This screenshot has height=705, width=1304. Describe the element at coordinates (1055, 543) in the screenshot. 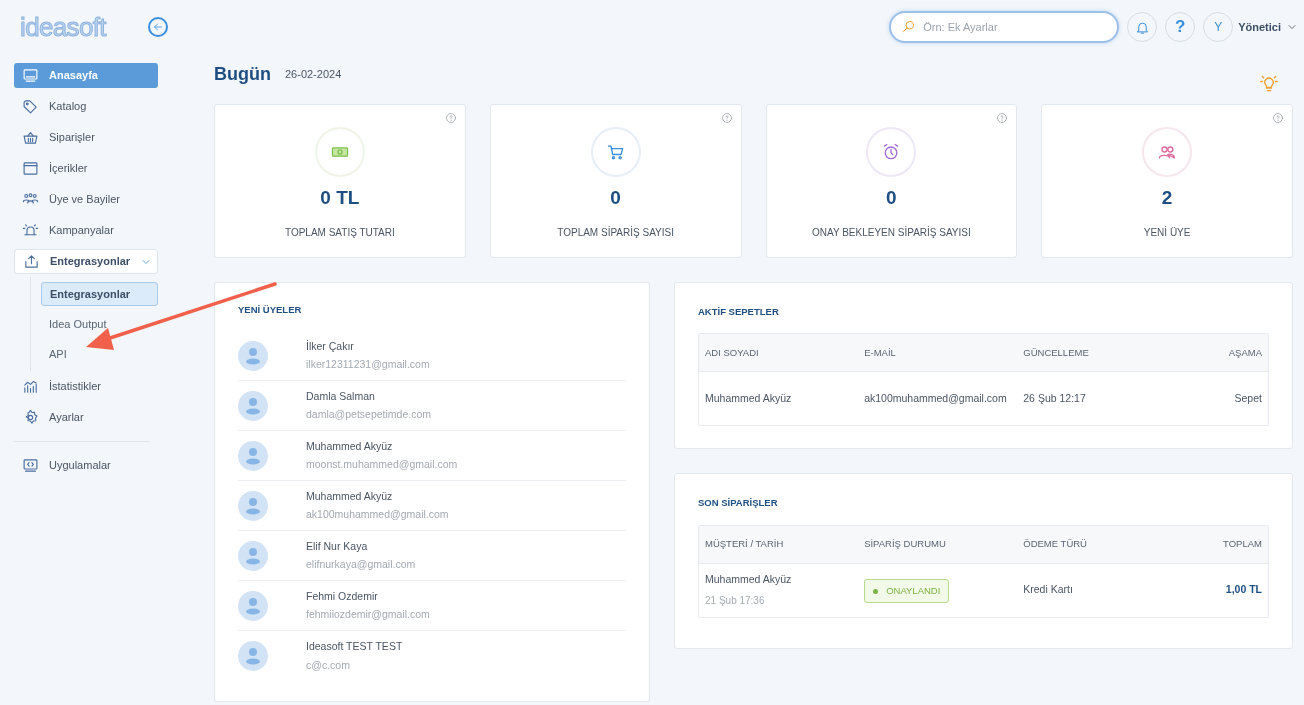

I see `column-header: ÖDEME TÜRÜ` at that location.